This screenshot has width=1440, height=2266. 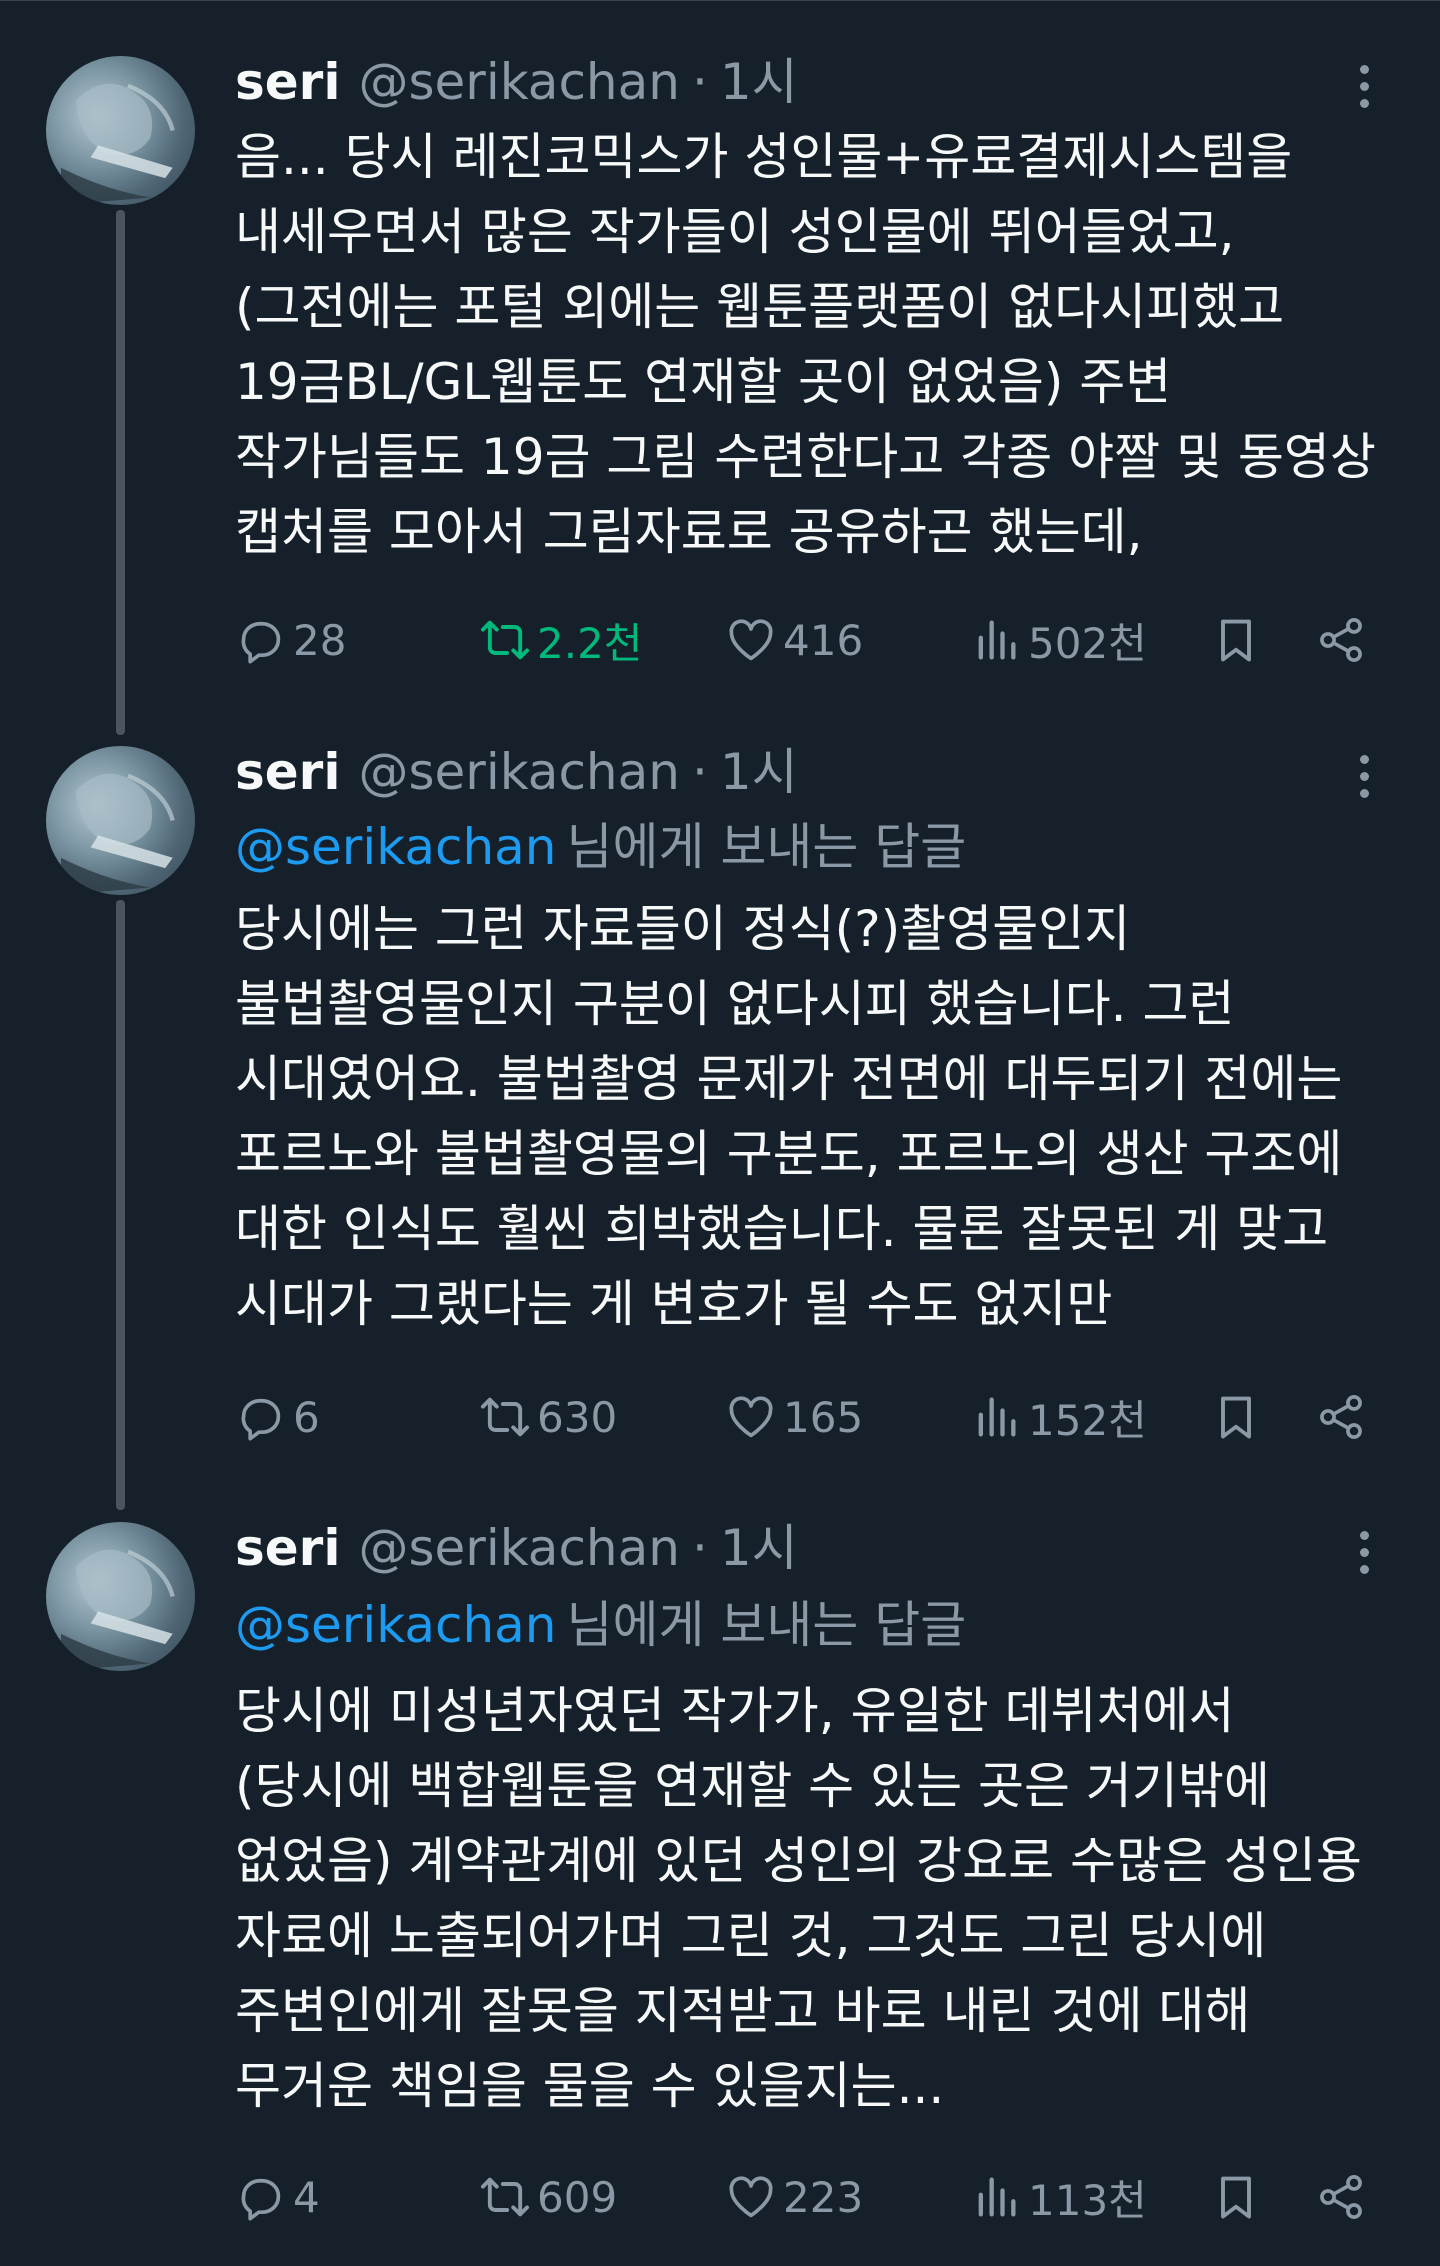 I want to click on views-button: 113천, so click(x=1058, y=2197).